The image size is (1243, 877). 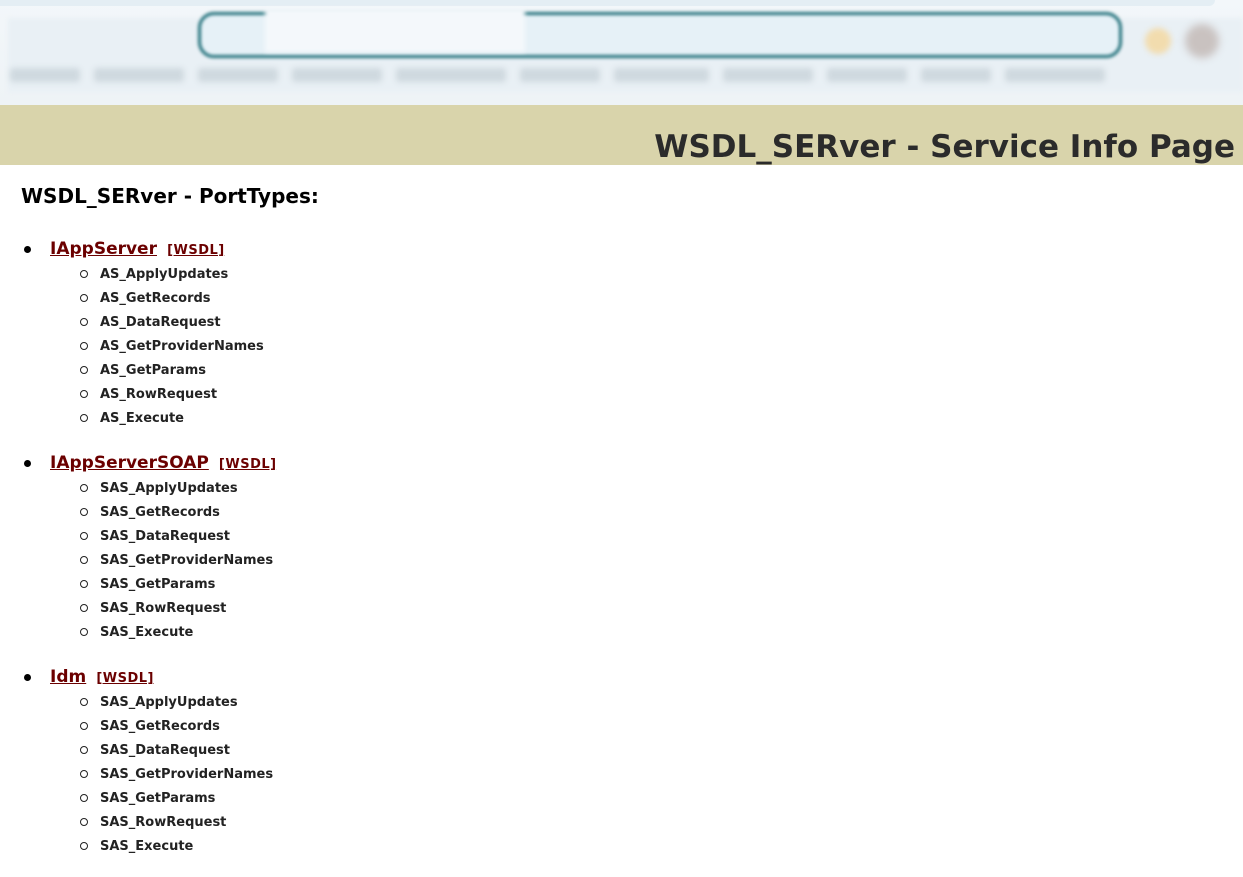 What do you see at coordinates (103, 249) in the screenshot?
I see `porttype-link: IAppServer` at bounding box center [103, 249].